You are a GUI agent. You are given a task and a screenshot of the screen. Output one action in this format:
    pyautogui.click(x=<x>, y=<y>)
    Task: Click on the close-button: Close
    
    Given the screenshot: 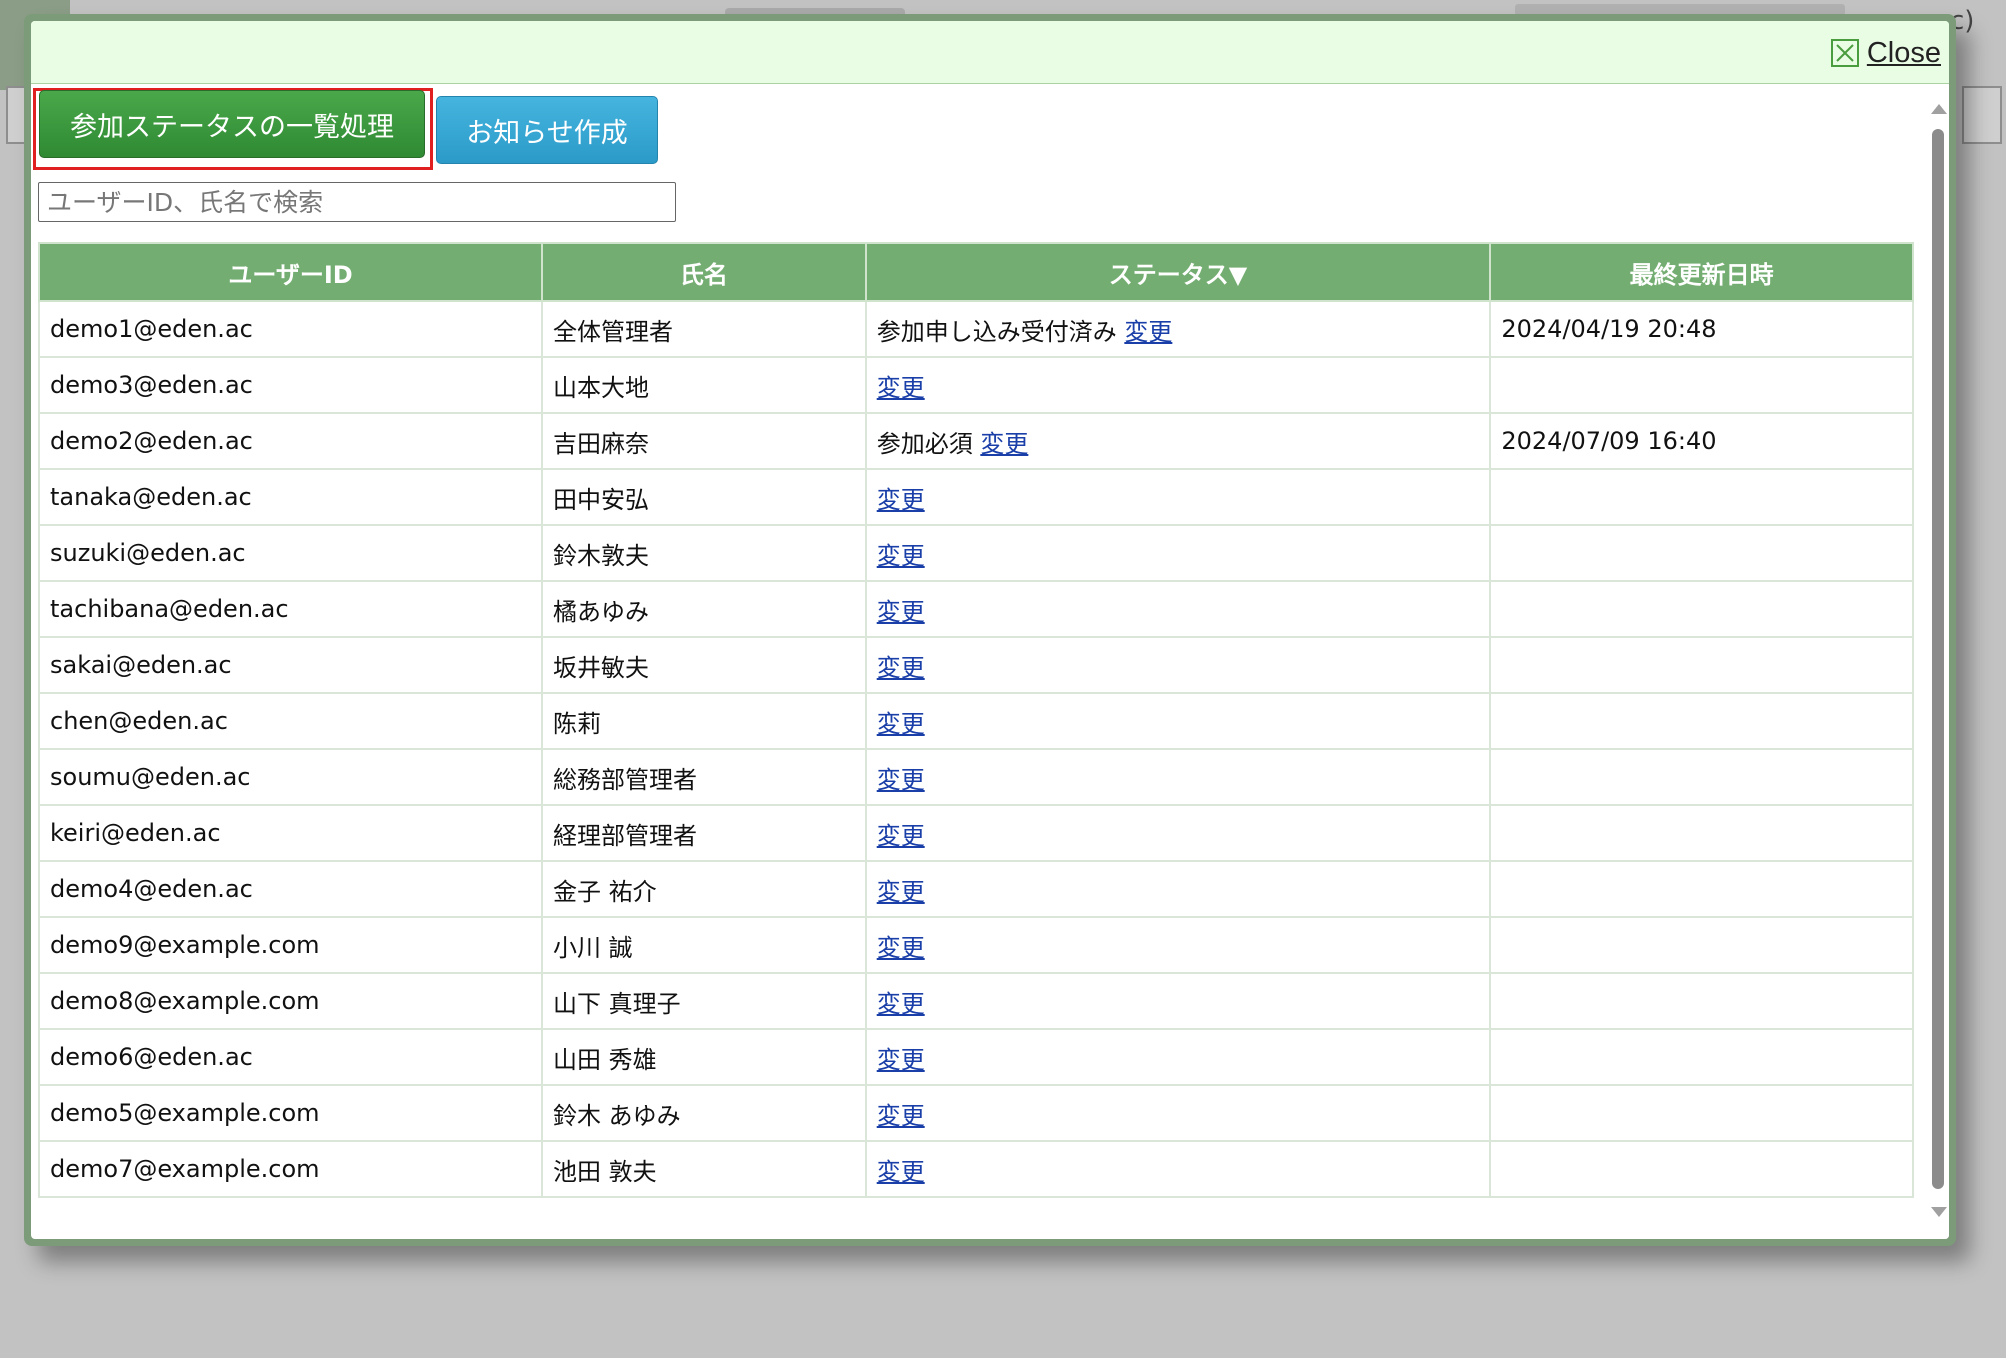 What is the action you would take?
    pyautogui.click(x=1885, y=53)
    